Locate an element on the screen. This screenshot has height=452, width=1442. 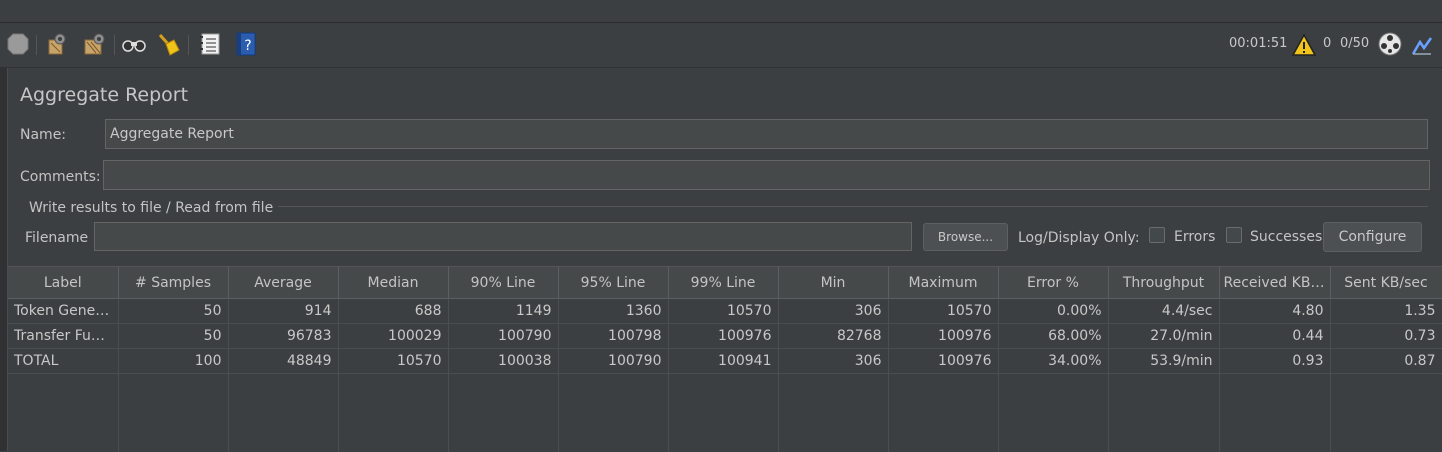
table-cell: 1360 is located at coordinates (613, 311).